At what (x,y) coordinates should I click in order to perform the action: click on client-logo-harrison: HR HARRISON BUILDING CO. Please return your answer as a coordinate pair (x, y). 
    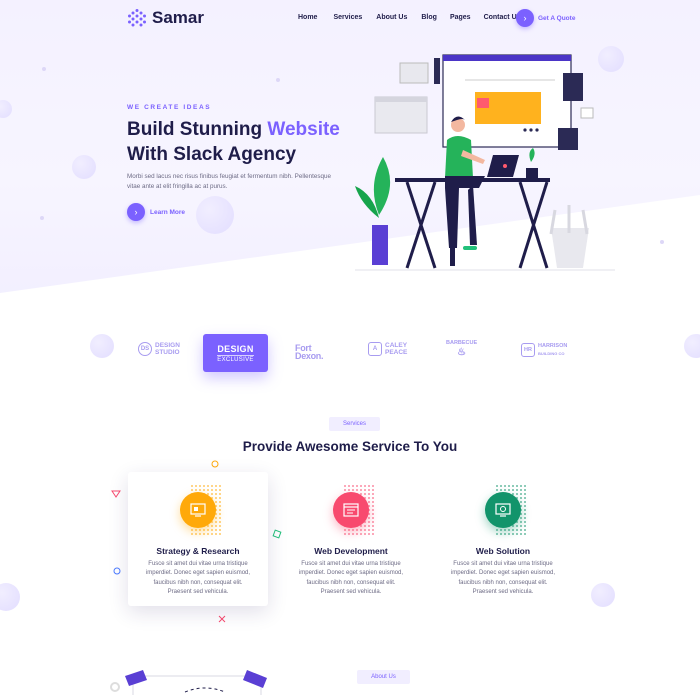
    Looking at the image, I should click on (544, 349).